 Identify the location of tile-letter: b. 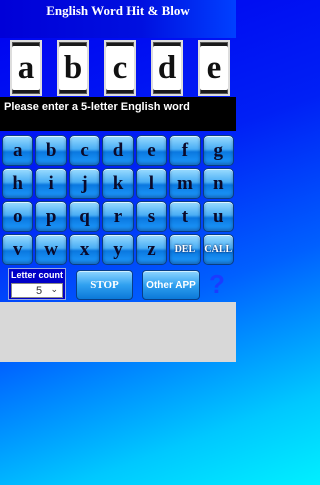
(73, 68).